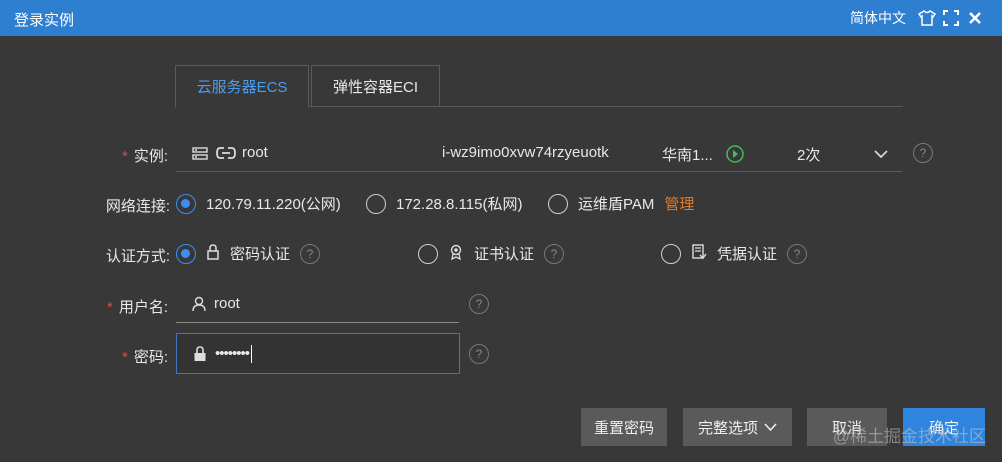 The width and height of the screenshot is (1002, 462). Describe the element at coordinates (878, 18) in the screenshot. I see `language-selector: 简体中文` at that location.